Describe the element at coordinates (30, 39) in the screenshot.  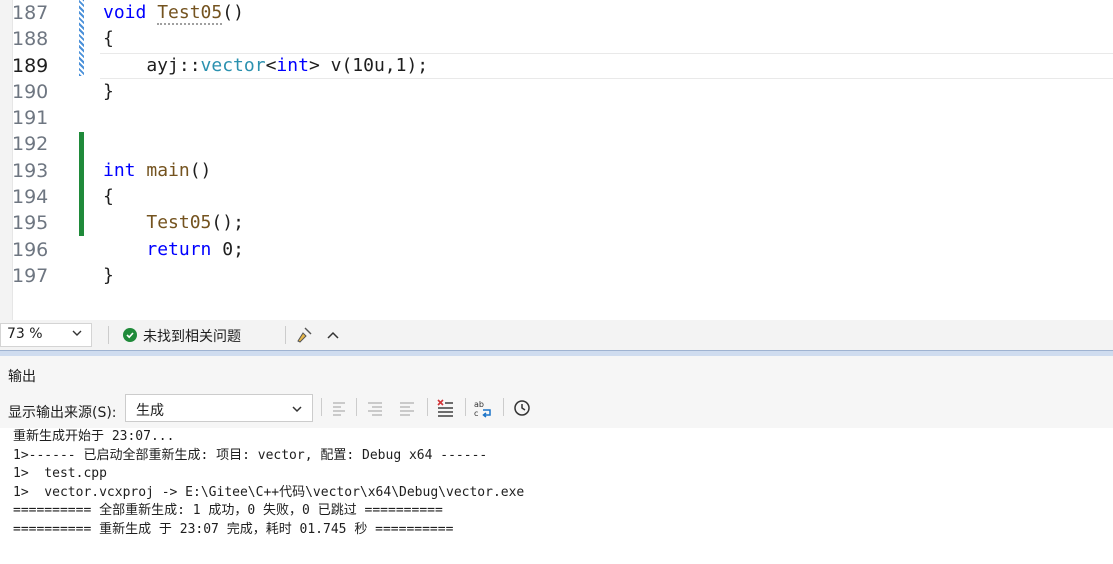
I see `line-number: 188` at that location.